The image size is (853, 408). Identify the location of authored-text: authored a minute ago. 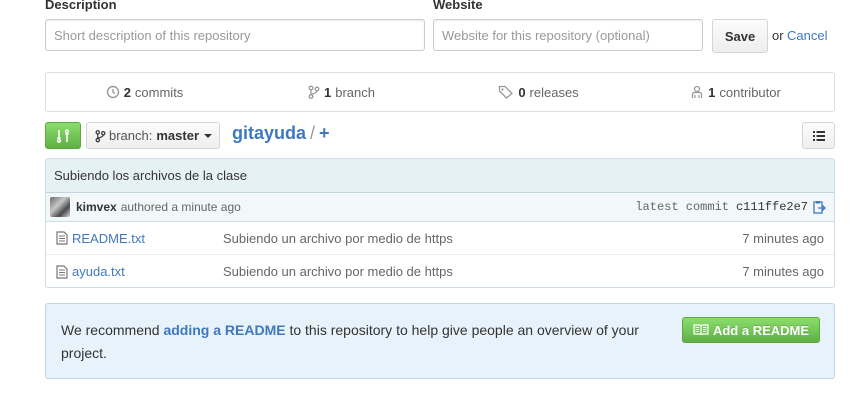
(180, 207).